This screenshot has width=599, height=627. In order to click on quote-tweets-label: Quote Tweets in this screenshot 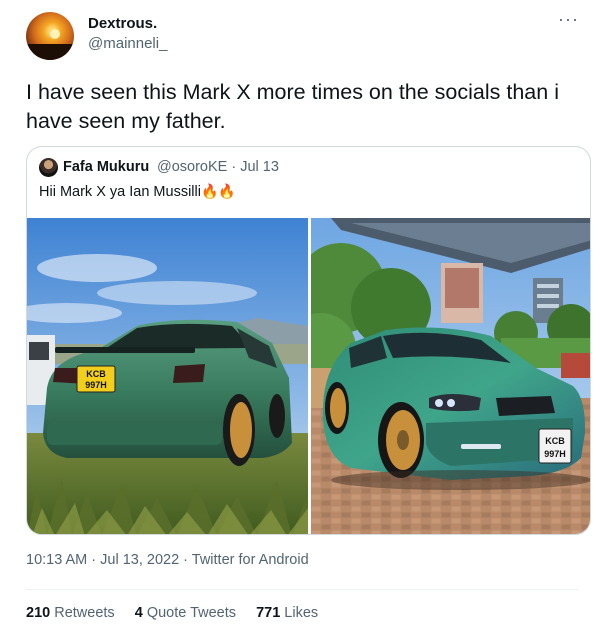, I will do `click(191, 613)`.